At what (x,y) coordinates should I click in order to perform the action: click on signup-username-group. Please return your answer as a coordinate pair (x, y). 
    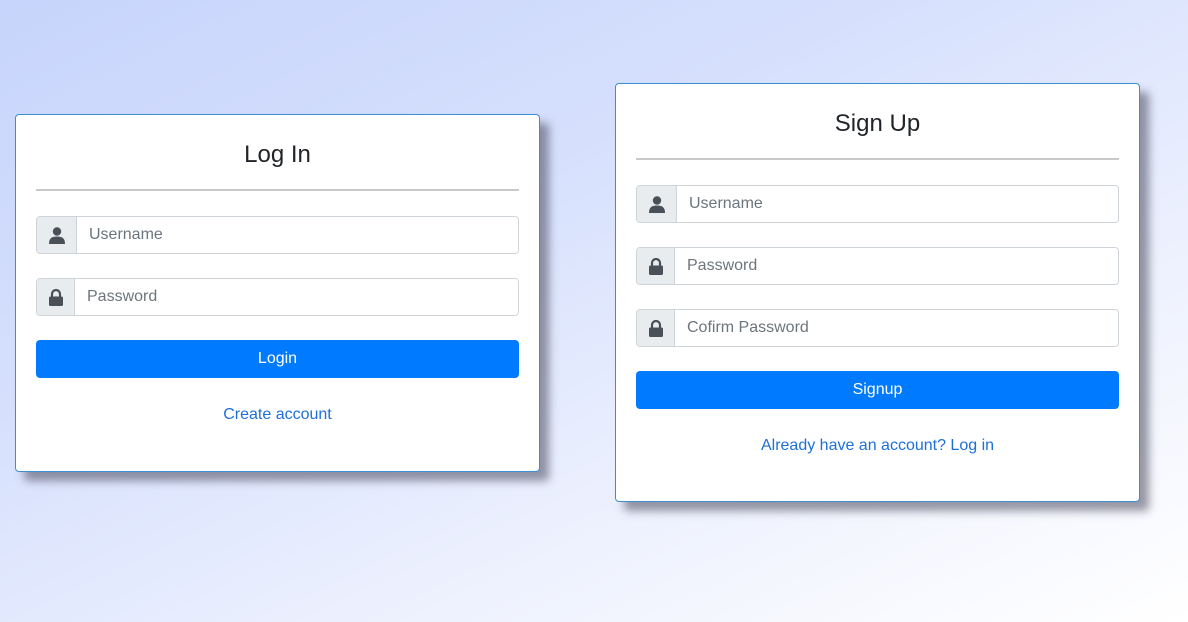
    Looking at the image, I should click on (877, 204).